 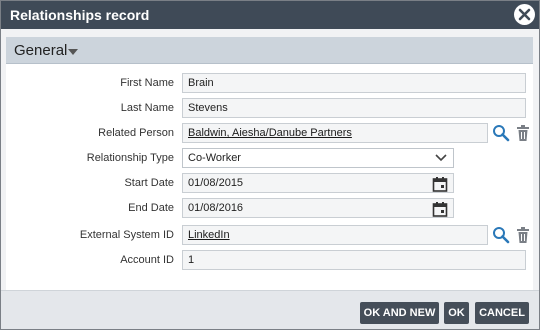 I want to click on caret-down-icon, so click(x=73, y=52).